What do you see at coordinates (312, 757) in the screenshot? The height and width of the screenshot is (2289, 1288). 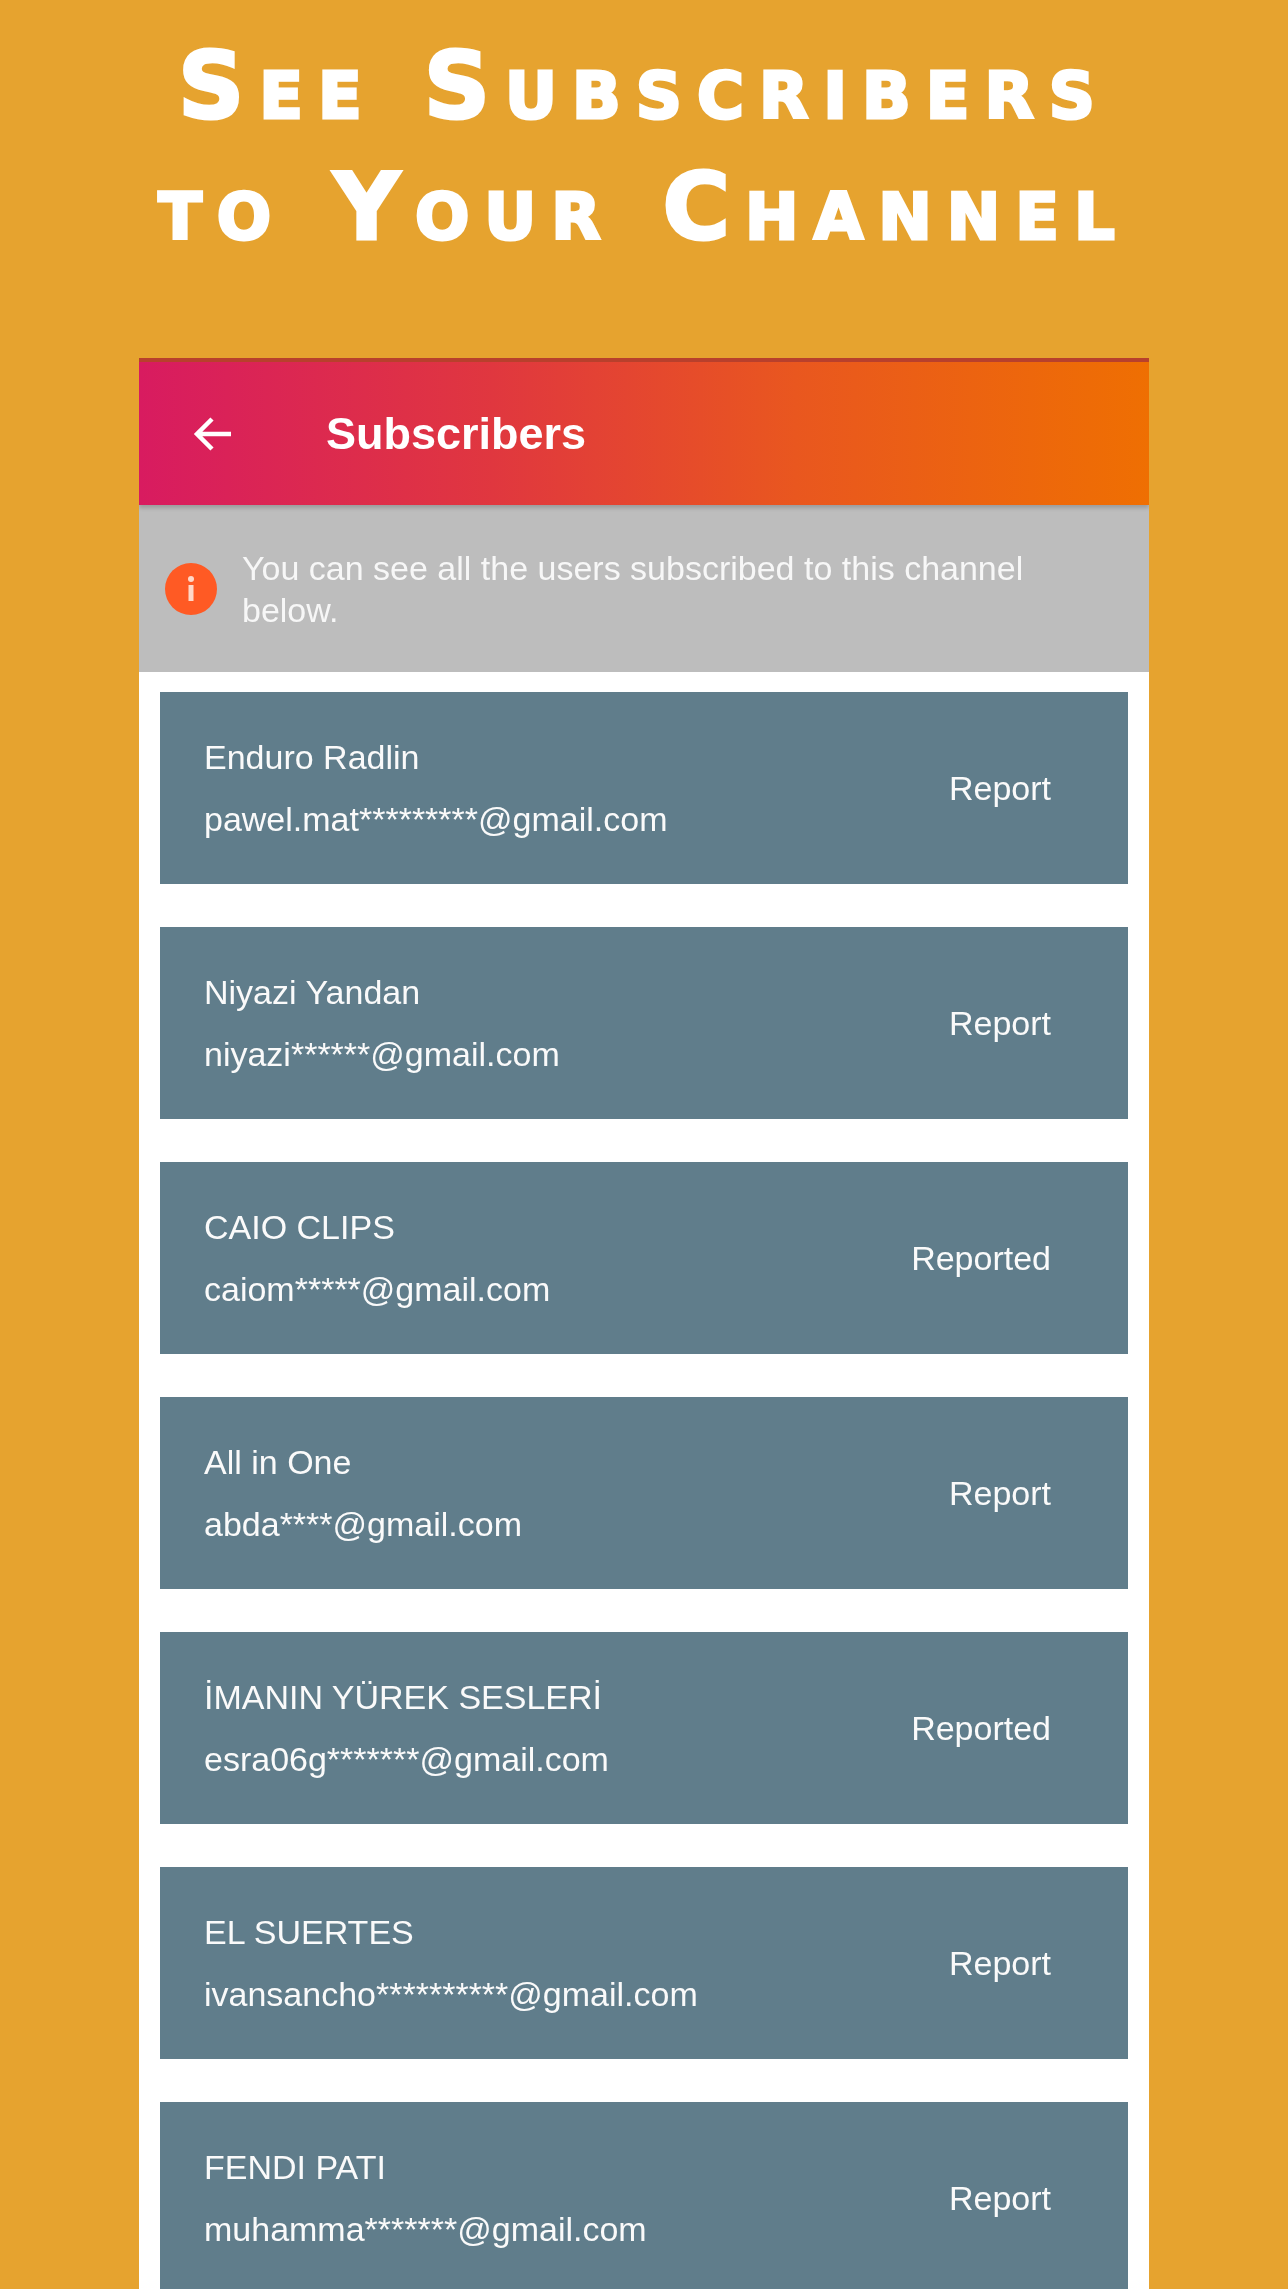 I see `subscriber-name: Enduro Radlin` at bounding box center [312, 757].